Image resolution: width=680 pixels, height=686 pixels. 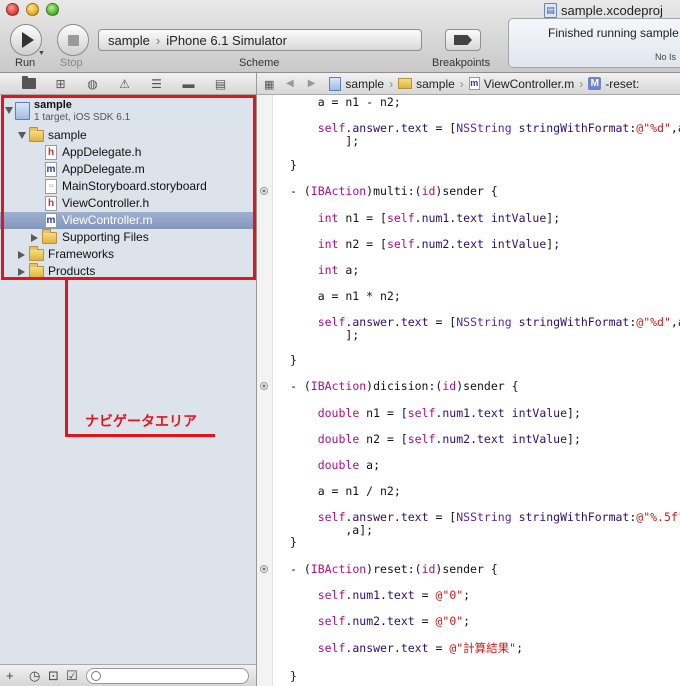 What do you see at coordinates (140, 435) in the screenshot?
I see `annotation-leader-horizontal` at bounding box center [140, 435].